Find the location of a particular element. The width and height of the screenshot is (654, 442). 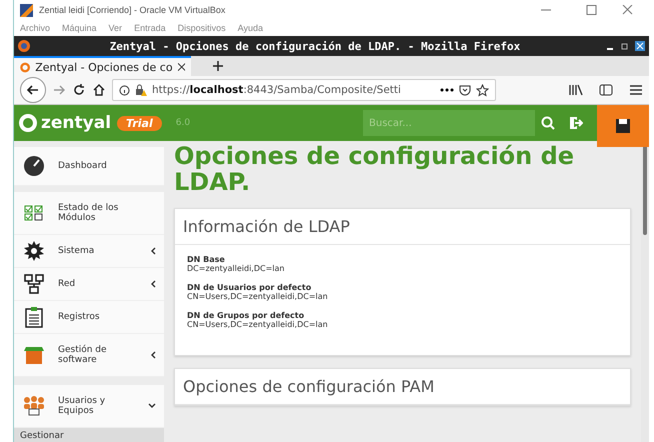

page-title: Opciones de configuración de LDAP. is located at coordinates (375, 169).